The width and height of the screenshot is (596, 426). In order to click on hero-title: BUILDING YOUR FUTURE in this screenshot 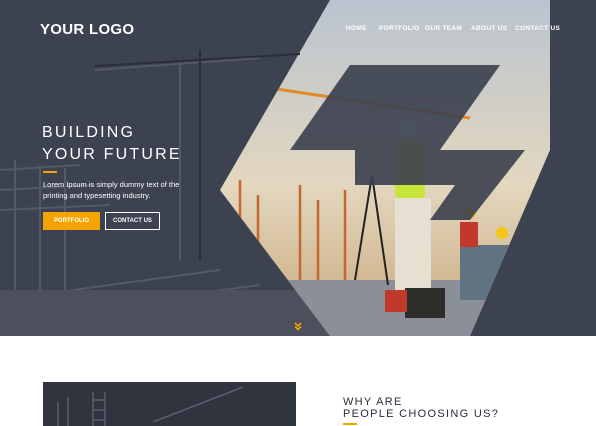, I will do `click(112, 144)`.